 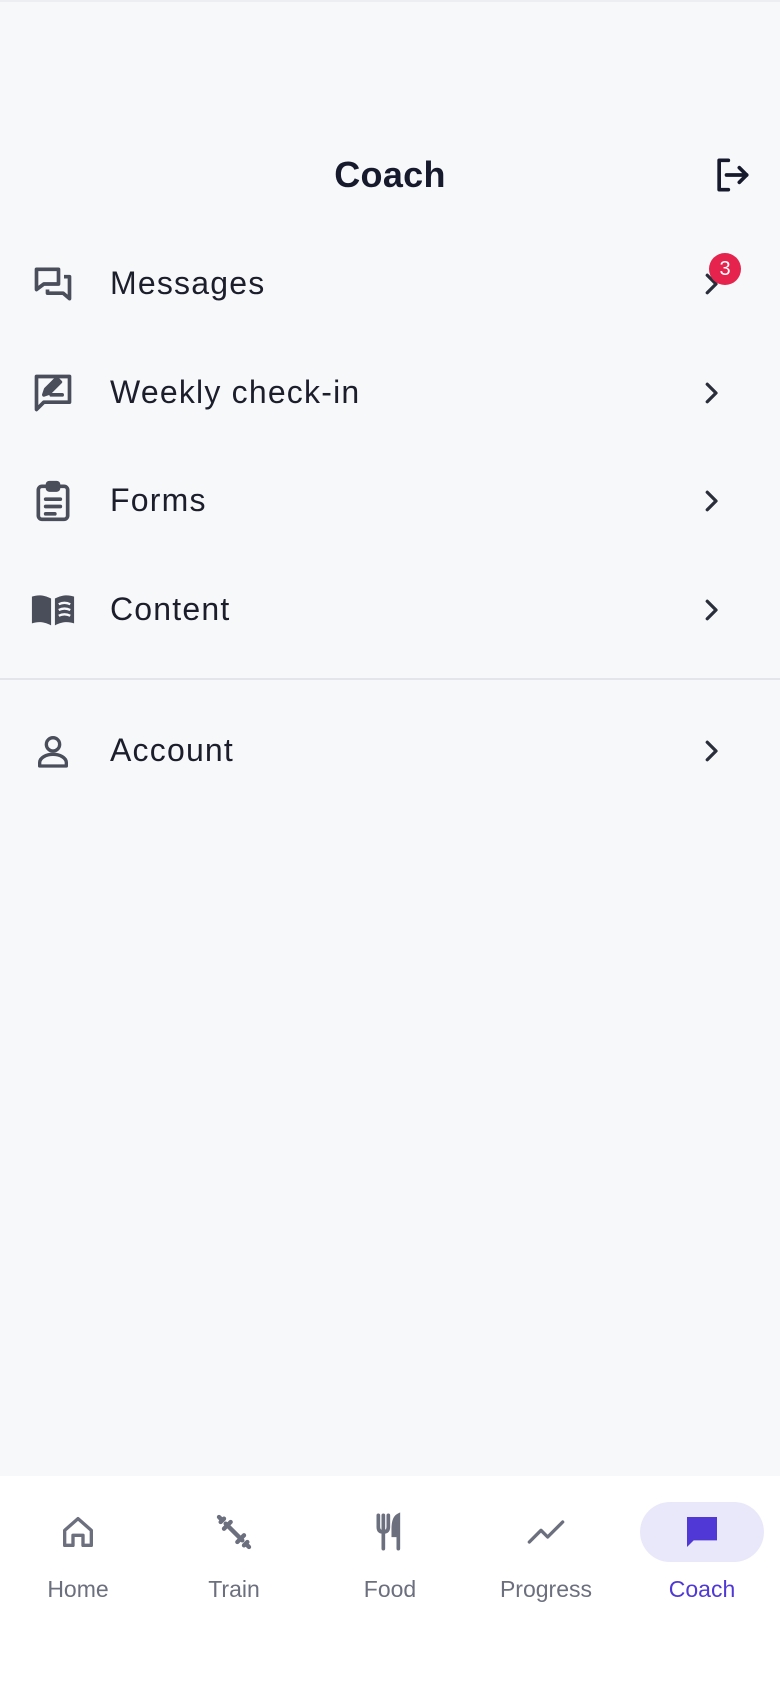 I want to click on header: Coach, so click(x=390, y=175).